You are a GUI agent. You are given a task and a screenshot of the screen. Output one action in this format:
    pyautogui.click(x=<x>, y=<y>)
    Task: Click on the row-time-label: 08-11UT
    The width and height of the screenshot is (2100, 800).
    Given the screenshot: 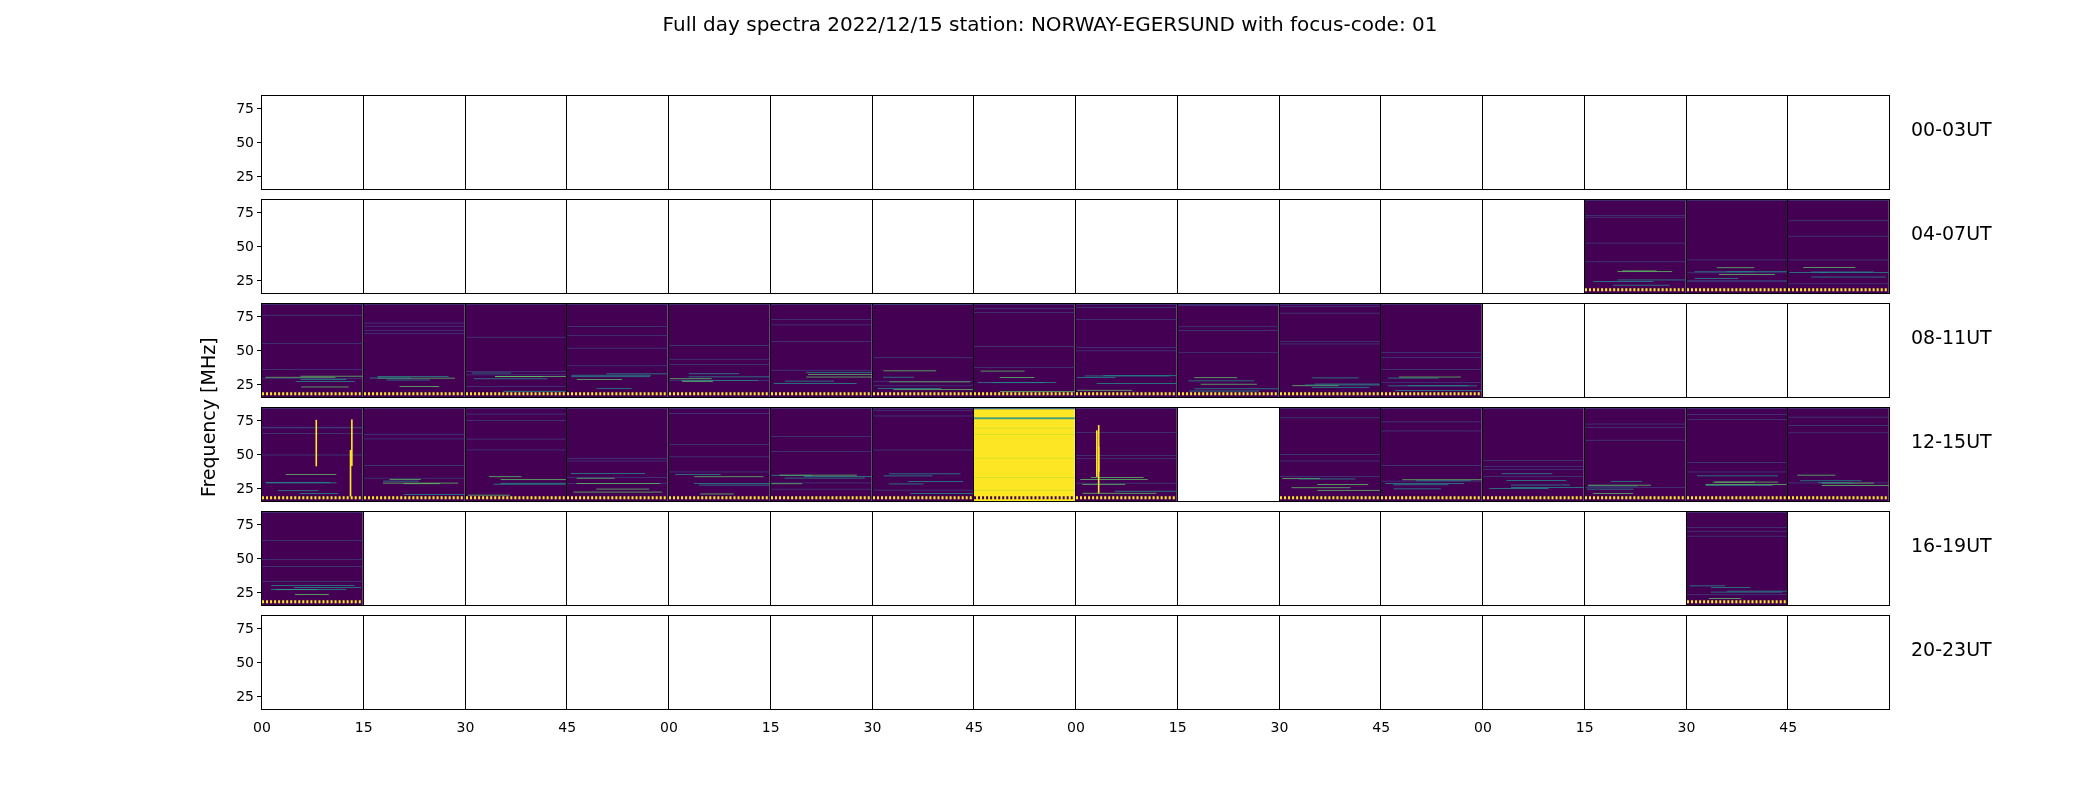 What is the action you would take?
    pyautogui.click(x=1951, y=337)
    